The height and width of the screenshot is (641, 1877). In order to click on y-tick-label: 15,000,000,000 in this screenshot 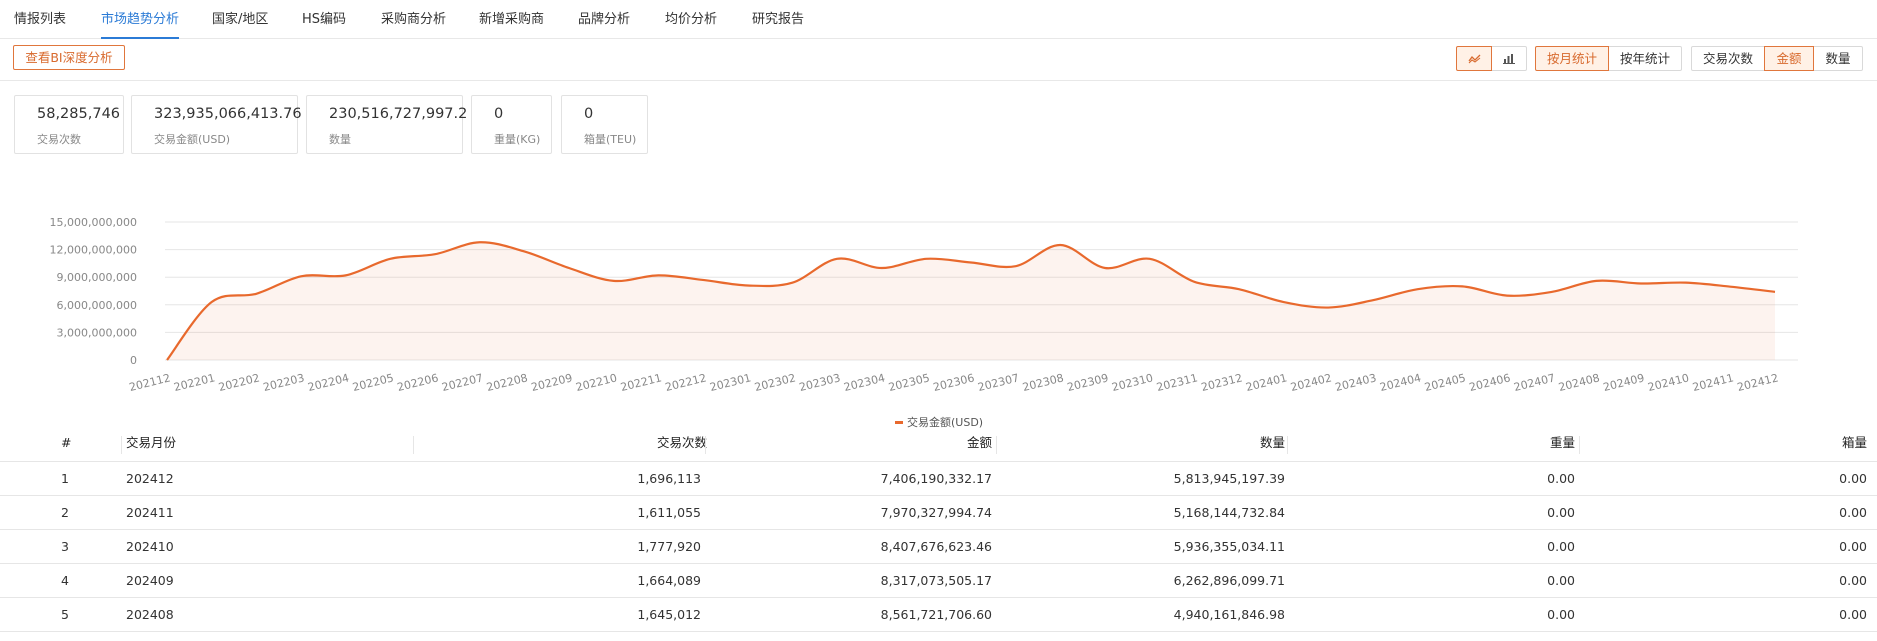, I will do `click(93, 222)`.